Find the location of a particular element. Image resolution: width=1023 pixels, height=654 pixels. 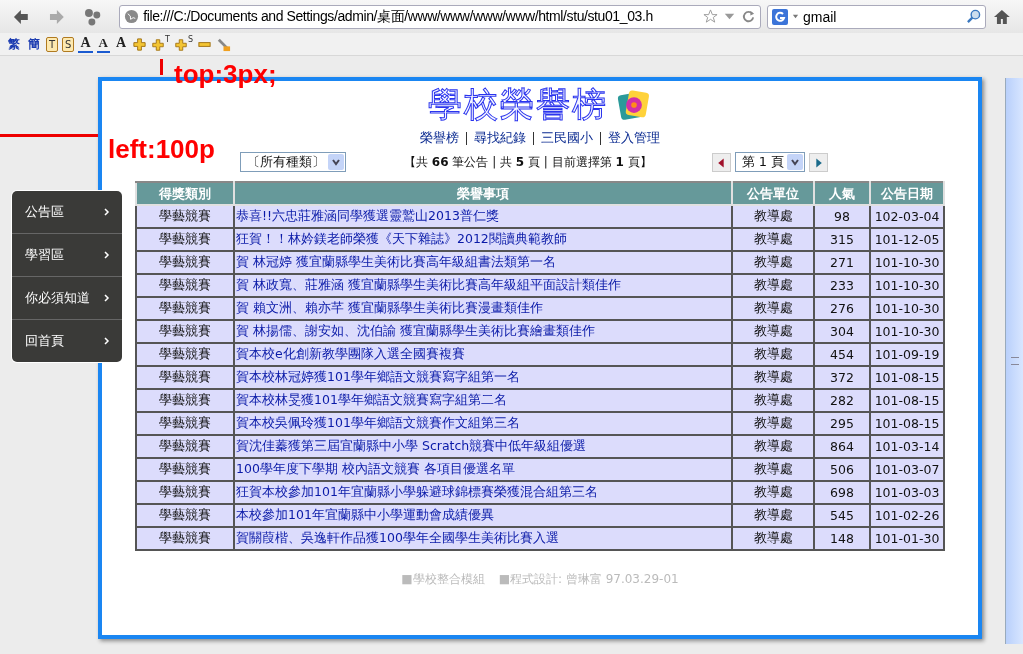

table-cell: 545 is located at coordinates (842, 515).